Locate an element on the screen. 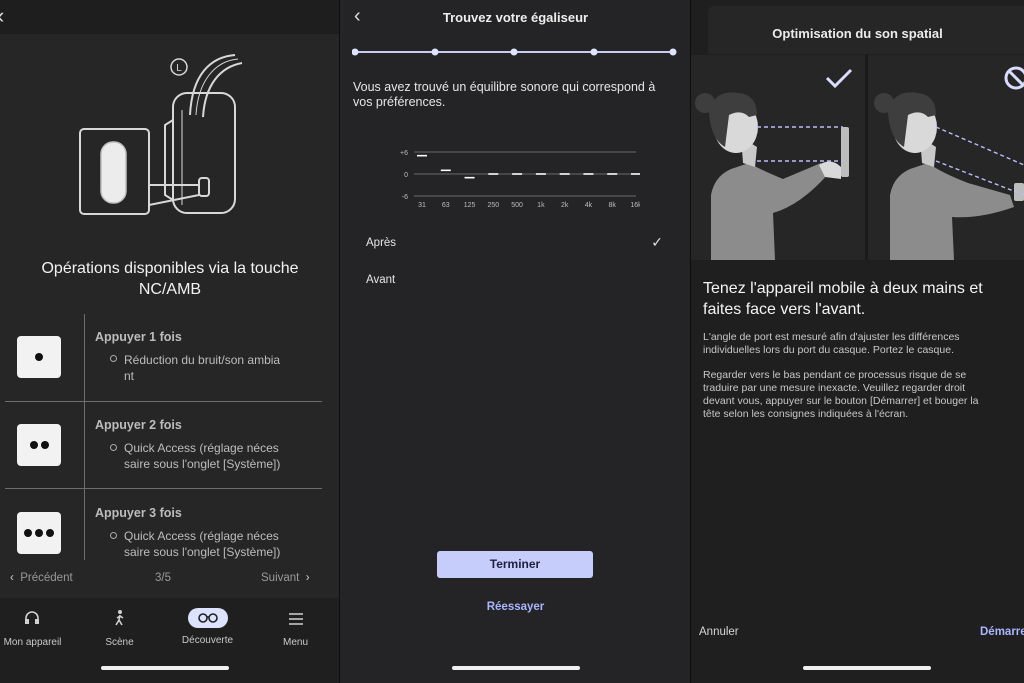  option-after: Après is located at coordinates (381, 243).